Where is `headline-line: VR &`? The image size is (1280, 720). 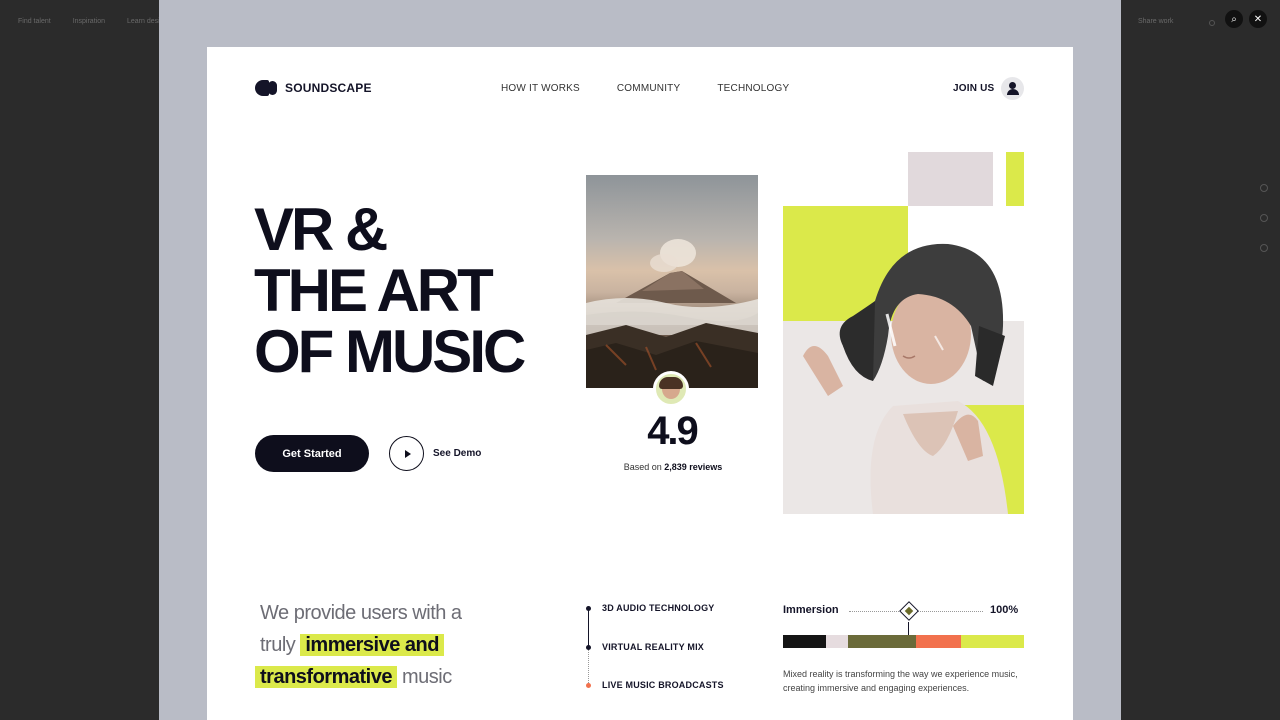 headline-line: VR & is located at coordinates (321, 229).